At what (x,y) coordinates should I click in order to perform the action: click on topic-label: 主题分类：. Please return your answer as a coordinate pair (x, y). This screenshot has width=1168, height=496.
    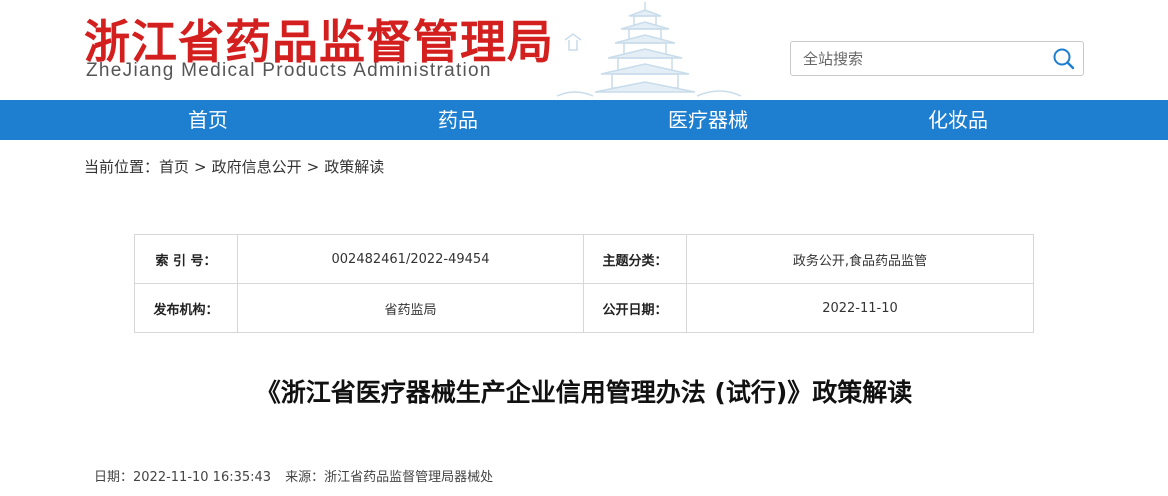
    Looking at the image, I should click on (635, 259).